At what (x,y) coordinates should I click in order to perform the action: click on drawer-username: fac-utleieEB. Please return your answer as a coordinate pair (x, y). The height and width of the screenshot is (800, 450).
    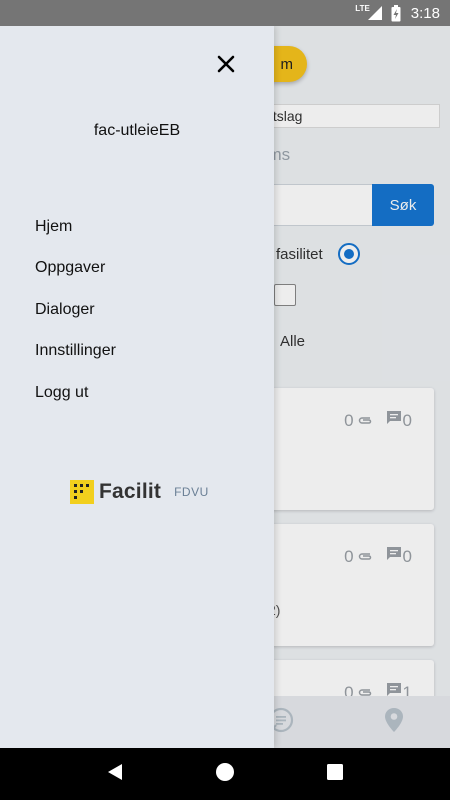
    Looking at the image, I should click on (137, 130).